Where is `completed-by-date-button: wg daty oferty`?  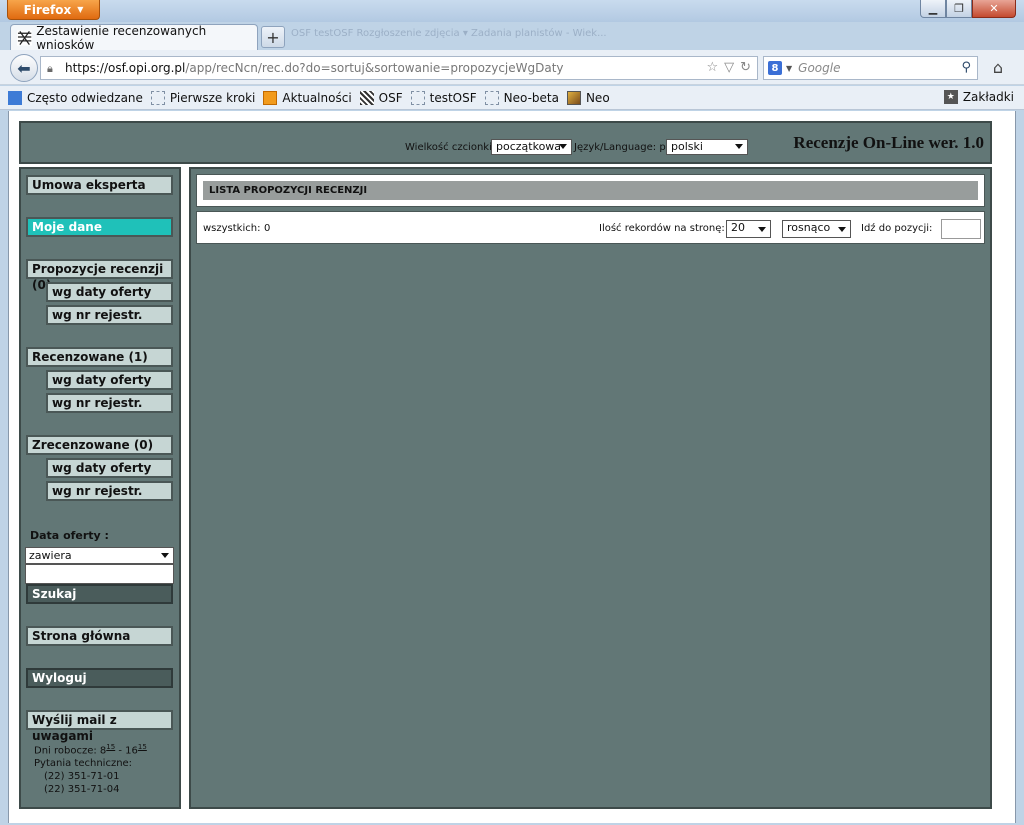
completed-by-date-button: wg daty oferty is located at coordinates (109, 468).